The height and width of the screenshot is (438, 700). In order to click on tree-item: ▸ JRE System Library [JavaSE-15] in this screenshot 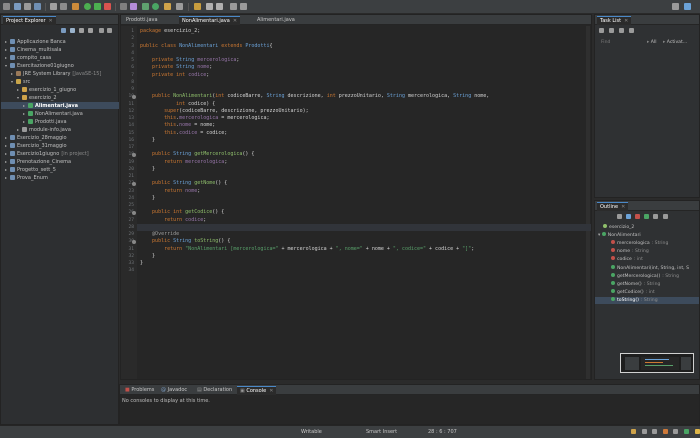, I will do `click(60, 73)`.